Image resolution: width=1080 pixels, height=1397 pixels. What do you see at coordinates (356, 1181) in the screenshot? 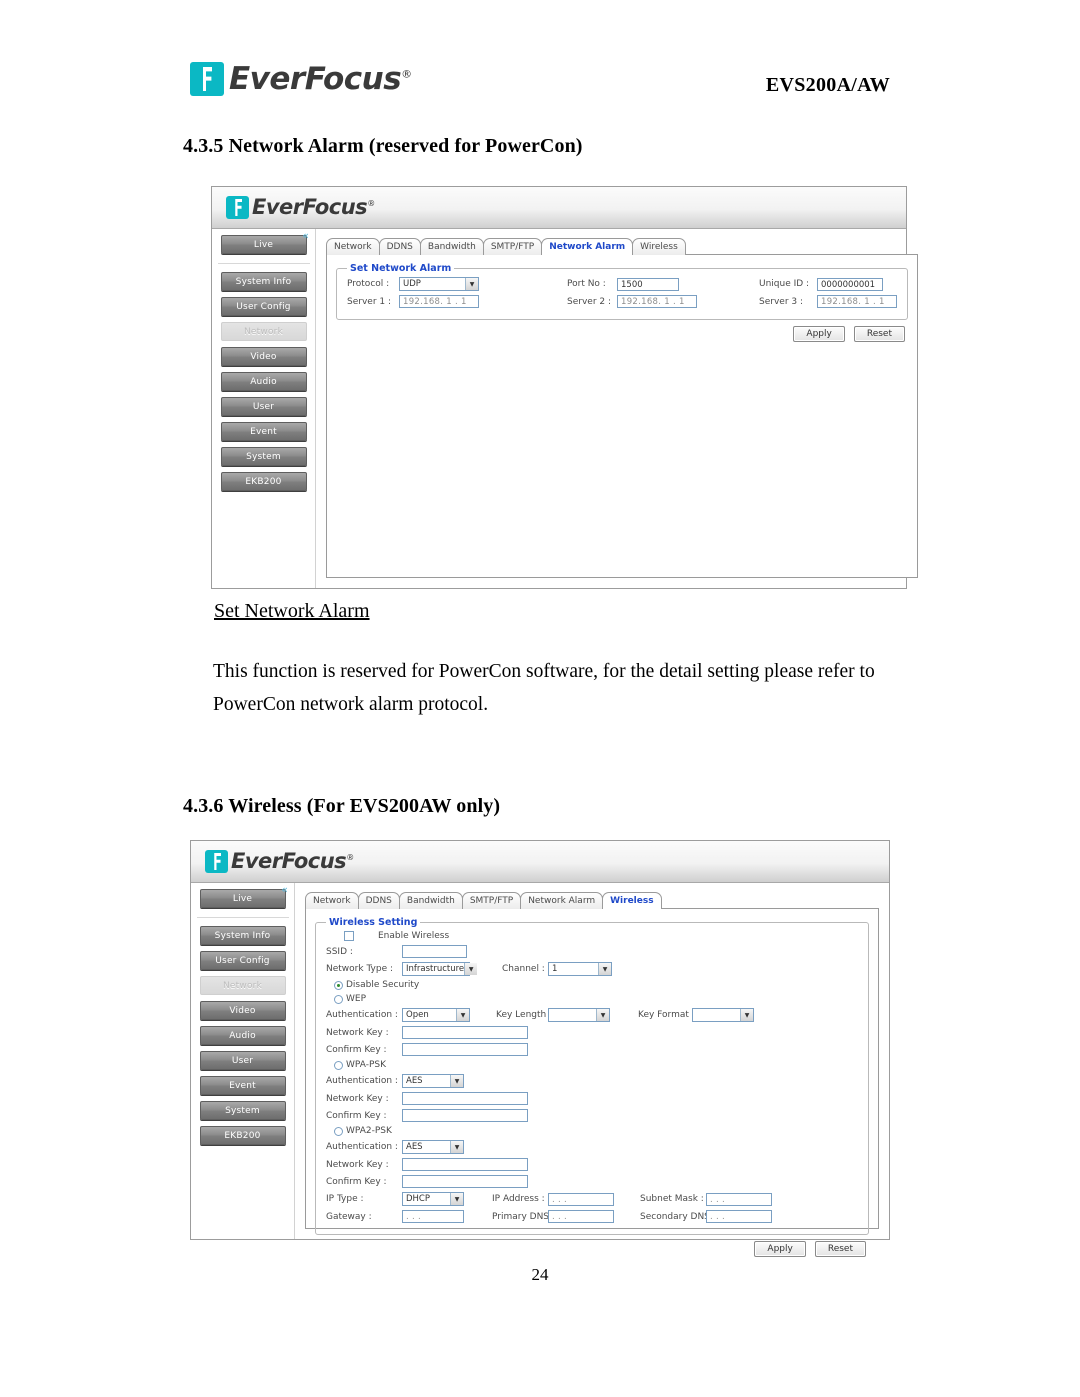
I see `wpa2-confirm-key-label: Confirm Key :` at bounding box center [356, 1181].